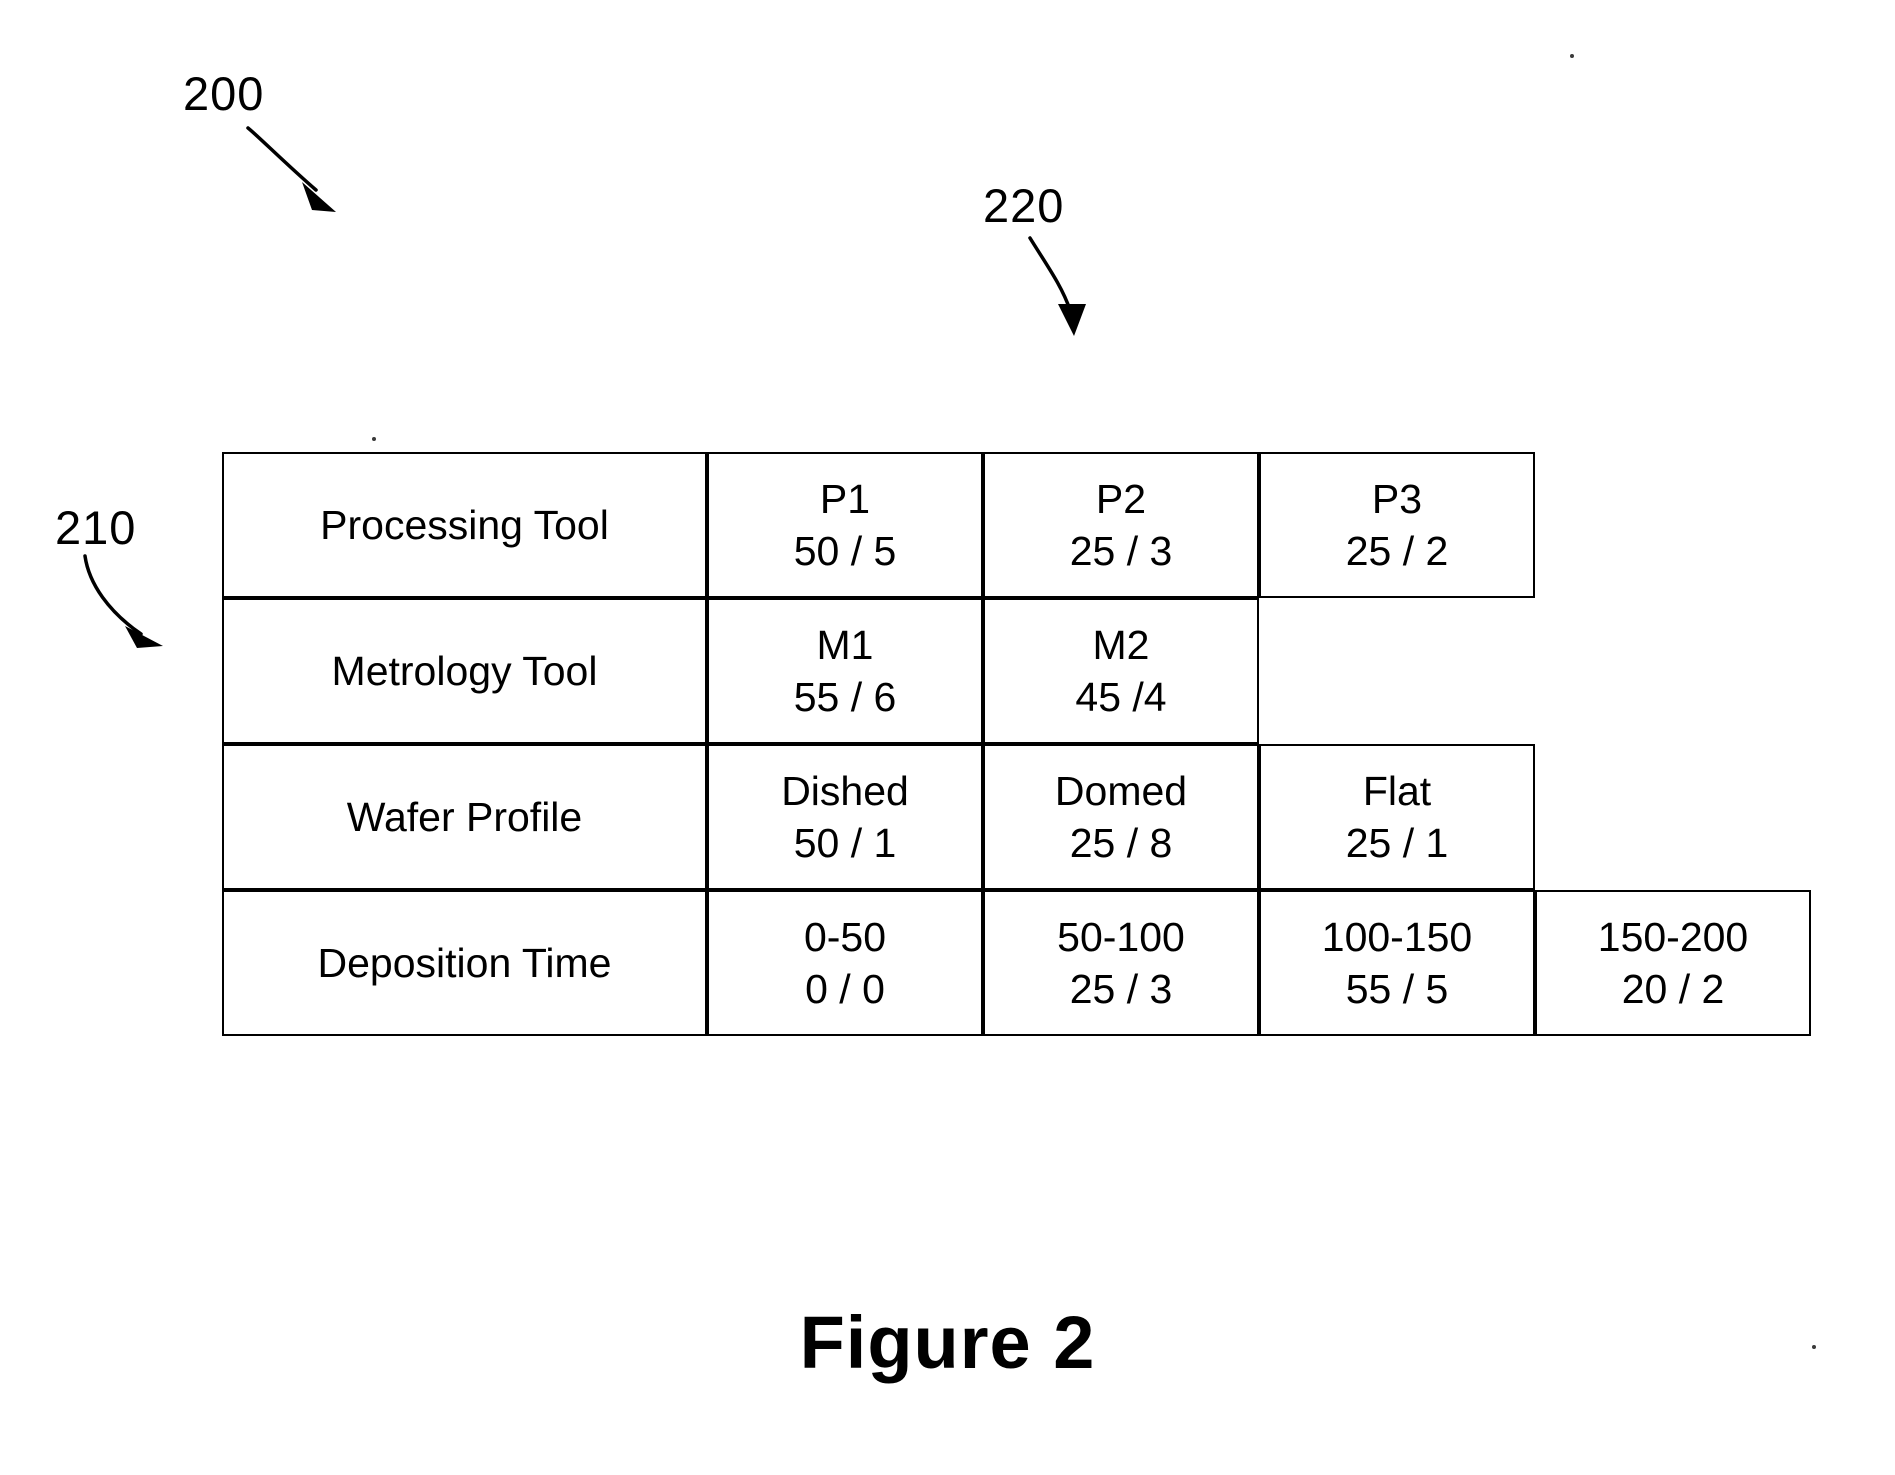 This screenshot has height=1475, width=1895. What do you see at coordinates (464, 963) in the screenshot?
I see `row-label-deposition-time: Deposition Time` at bounding box center [464, 963].